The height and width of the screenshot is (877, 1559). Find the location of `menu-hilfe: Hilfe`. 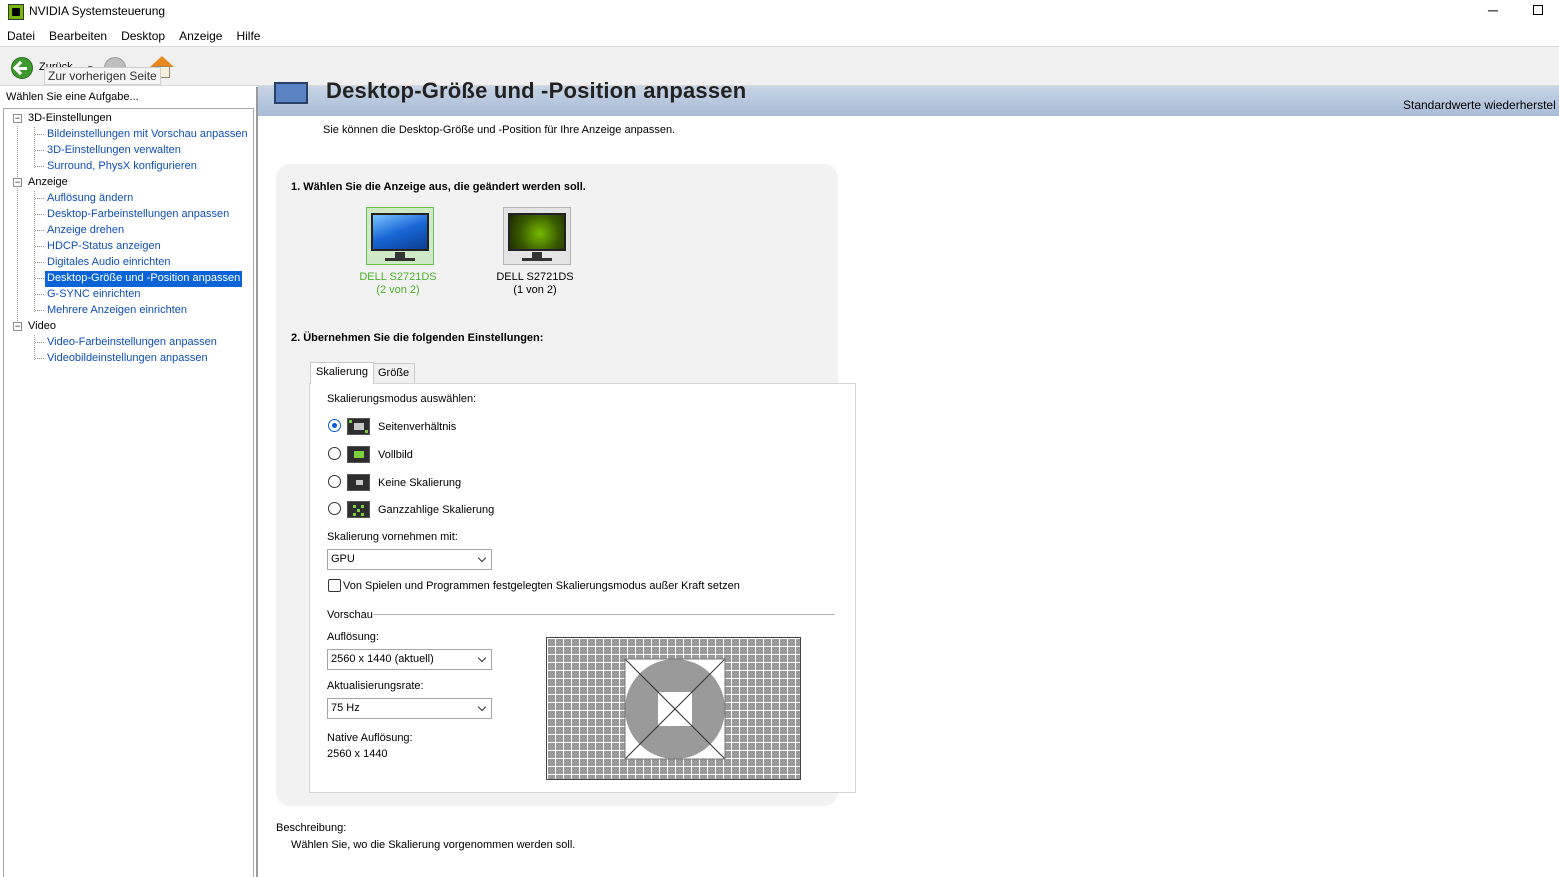

menu-hilfe: Hilfe is located at coordinates (248, 36).